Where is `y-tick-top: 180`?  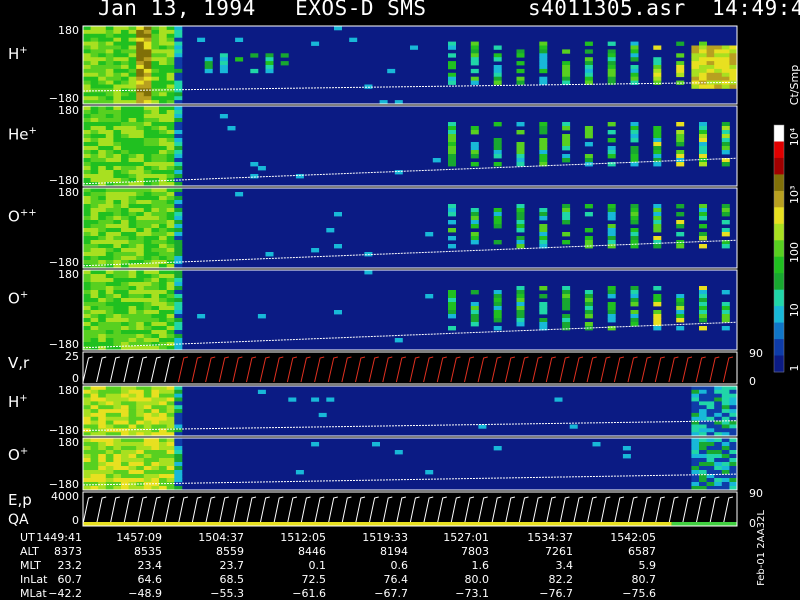
y-tick-top: 180 is located at coordinates (68, 274).